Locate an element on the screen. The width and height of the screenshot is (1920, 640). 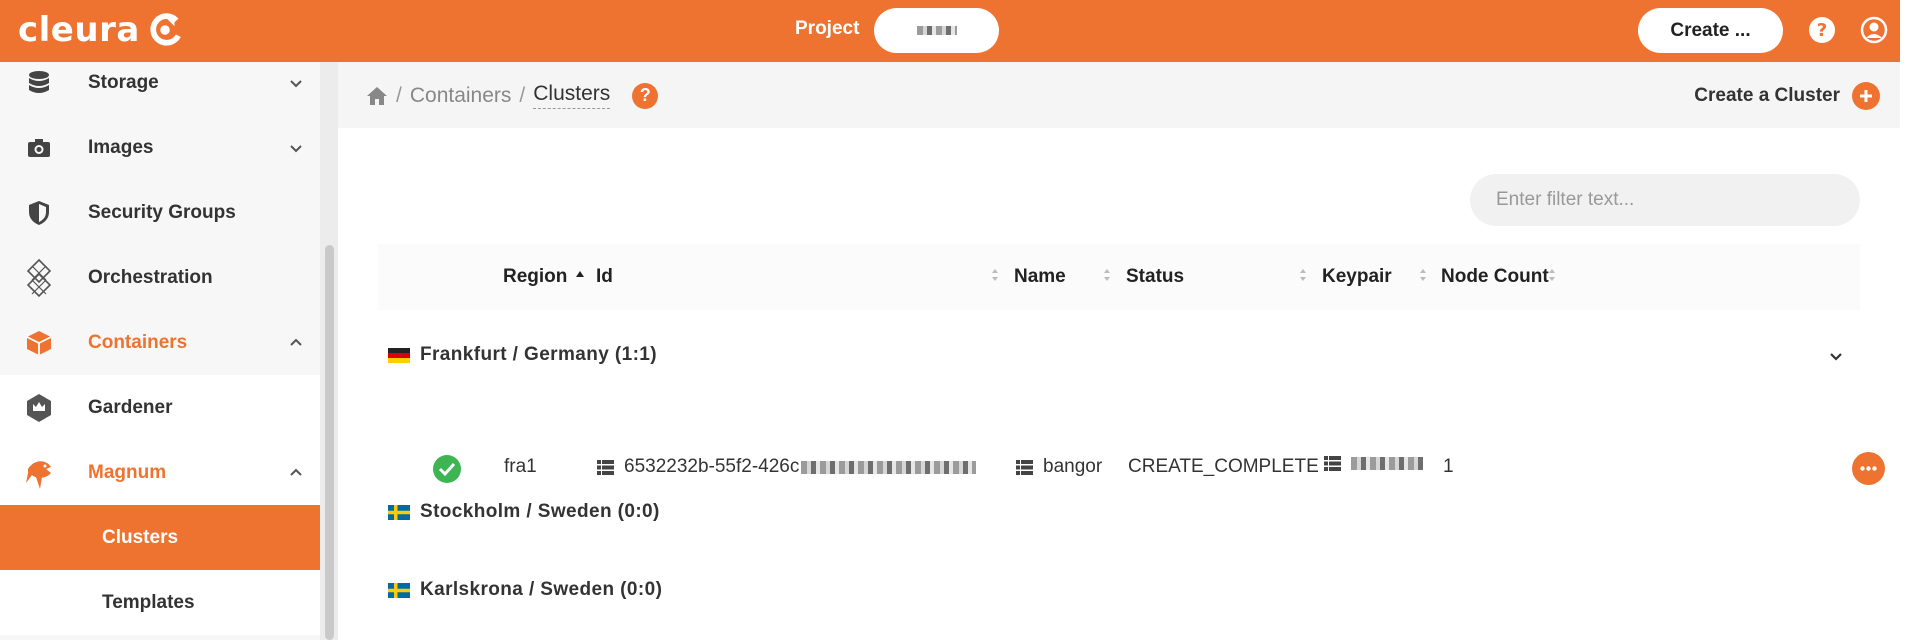
region-group-label: Stockholm / Sweden (0:0) is located at coordinates (540, 511).